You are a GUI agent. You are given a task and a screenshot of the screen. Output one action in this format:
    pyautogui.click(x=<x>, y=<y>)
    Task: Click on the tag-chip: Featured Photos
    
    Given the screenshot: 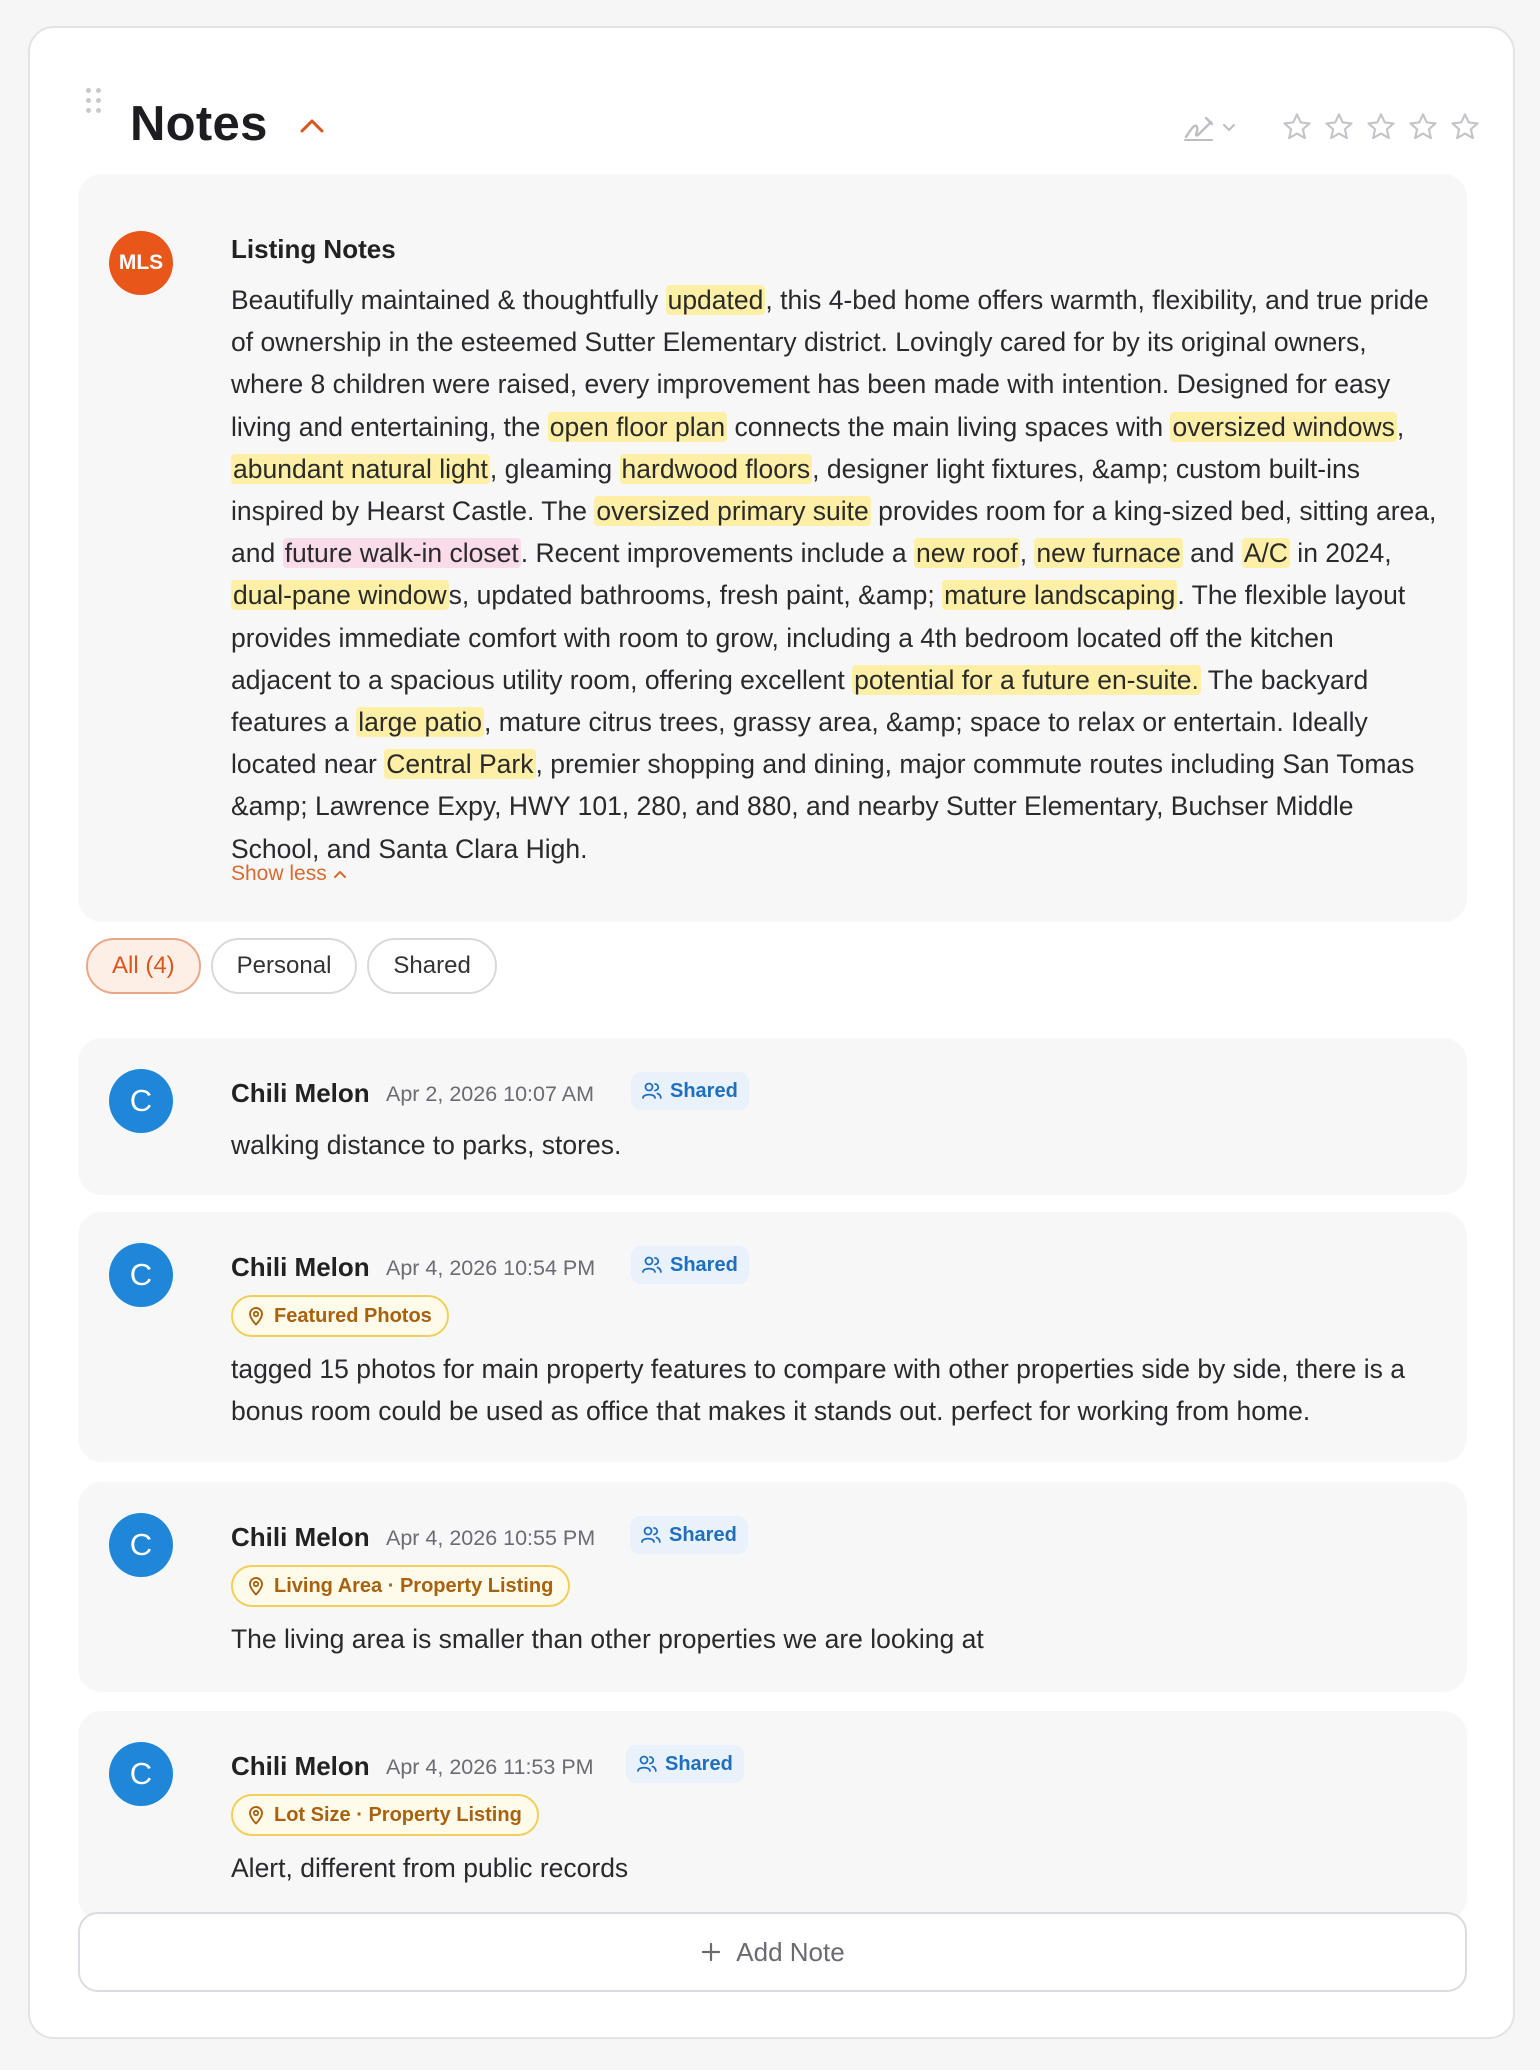 What is the action you would take?
    pyautogui.click(x=340, y=1316)
    